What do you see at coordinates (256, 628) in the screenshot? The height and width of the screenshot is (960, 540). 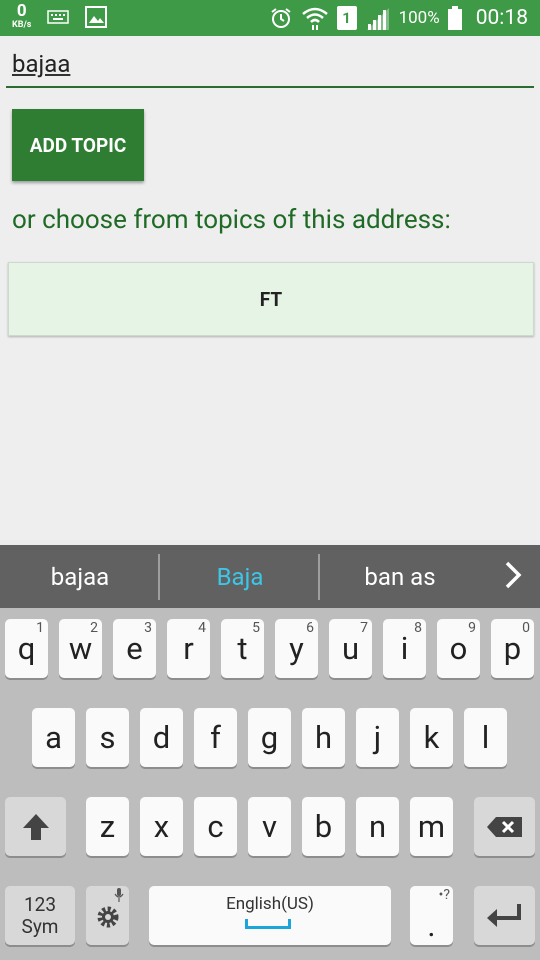 I see `key-hint: 5` at bounding box center [256, 628].